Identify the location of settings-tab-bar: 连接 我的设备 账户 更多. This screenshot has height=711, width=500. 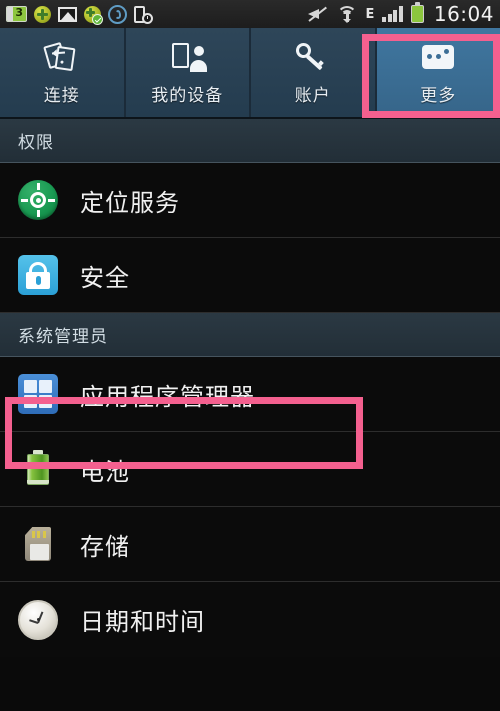
(250, 73).